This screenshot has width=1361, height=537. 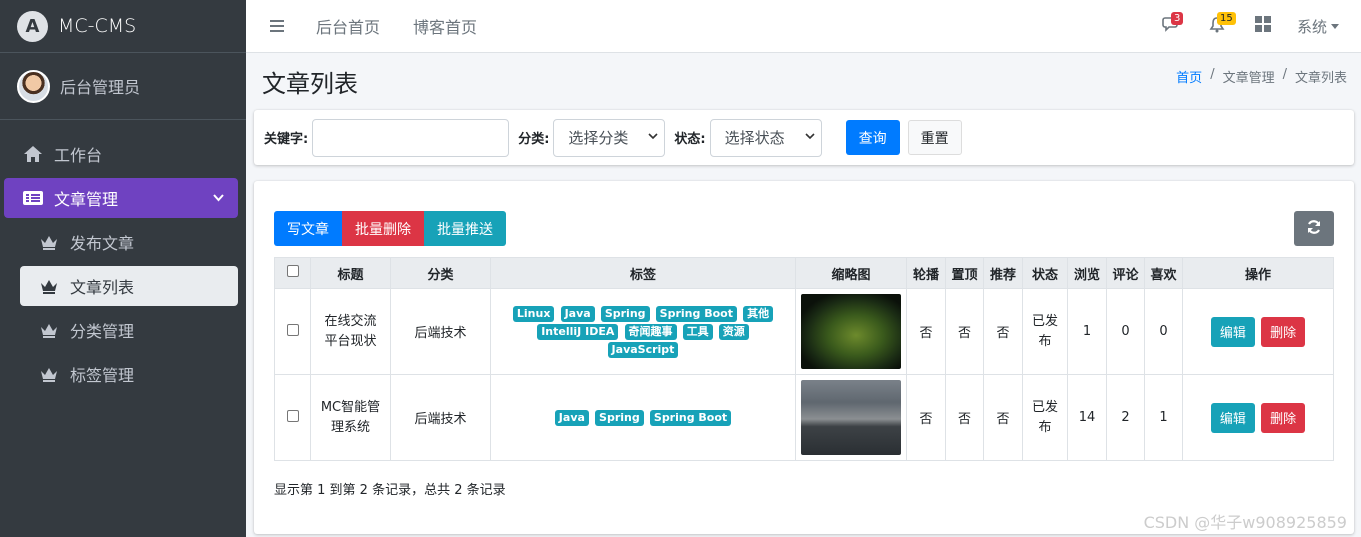 What do you see at coordinates (33, 86) in the screenshot?
I see `avatar` at bounding box center [33, 86].